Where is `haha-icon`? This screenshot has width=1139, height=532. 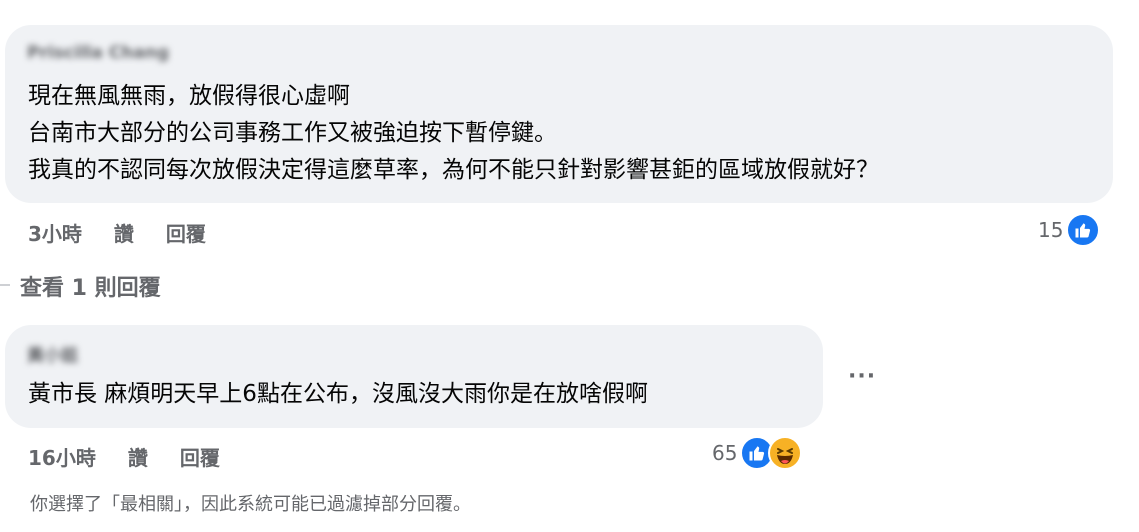 haha-icon is located at coordinates (785, 453).